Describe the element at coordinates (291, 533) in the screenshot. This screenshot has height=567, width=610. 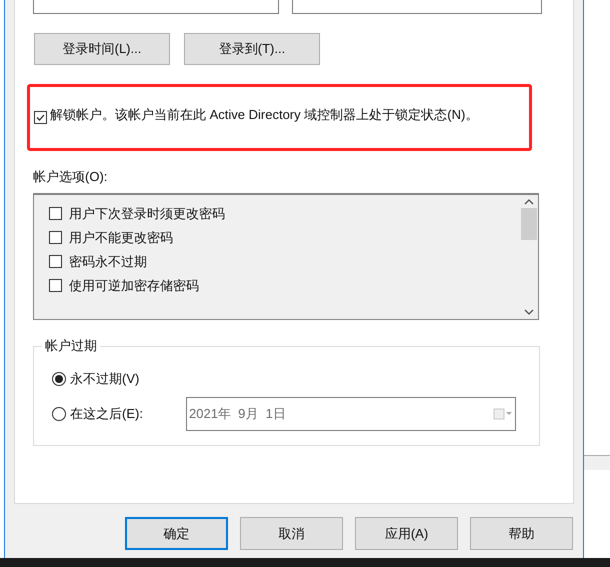
I see `dialog-button: 取消` at that location.